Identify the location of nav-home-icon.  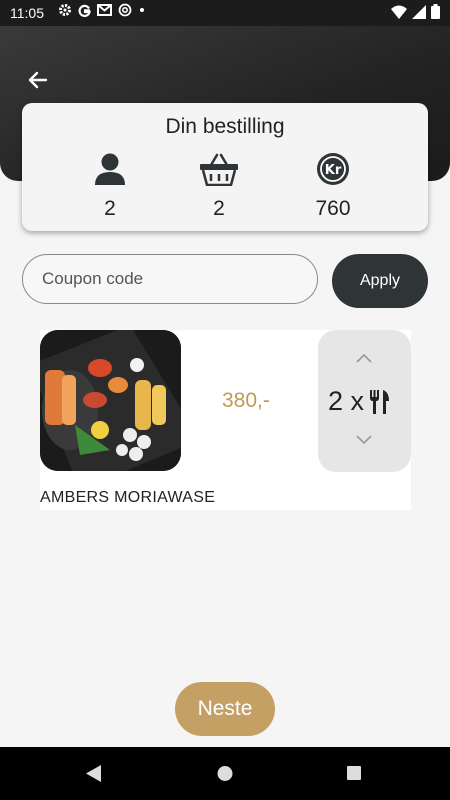
(225, 773).